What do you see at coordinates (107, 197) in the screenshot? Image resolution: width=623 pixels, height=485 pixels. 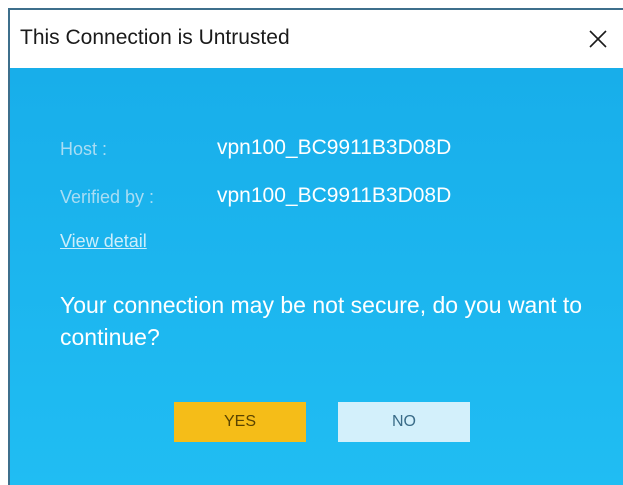 I see `verified-by-label: Verified by :` at bounding box center [107, 197].